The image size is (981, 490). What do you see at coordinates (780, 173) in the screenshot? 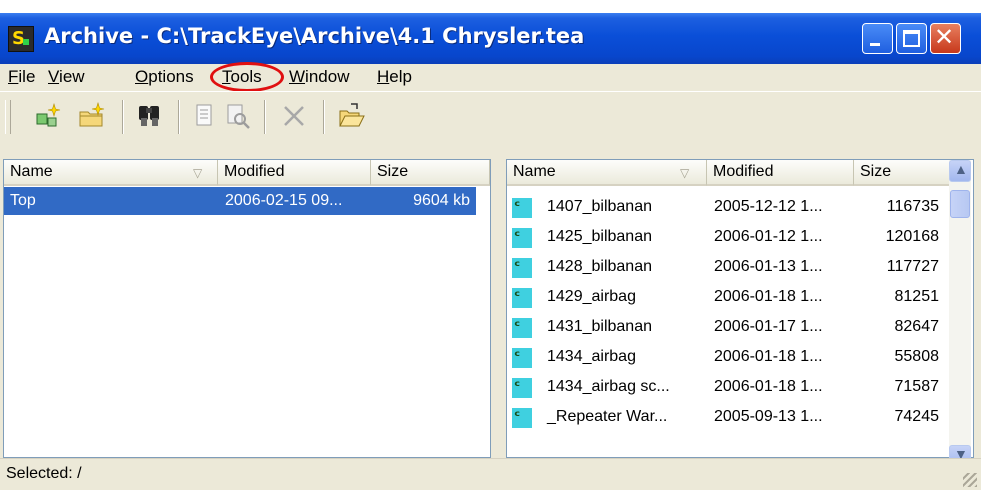
I see `right-column-header-modified: Modified` at bounding box center [780, 173].